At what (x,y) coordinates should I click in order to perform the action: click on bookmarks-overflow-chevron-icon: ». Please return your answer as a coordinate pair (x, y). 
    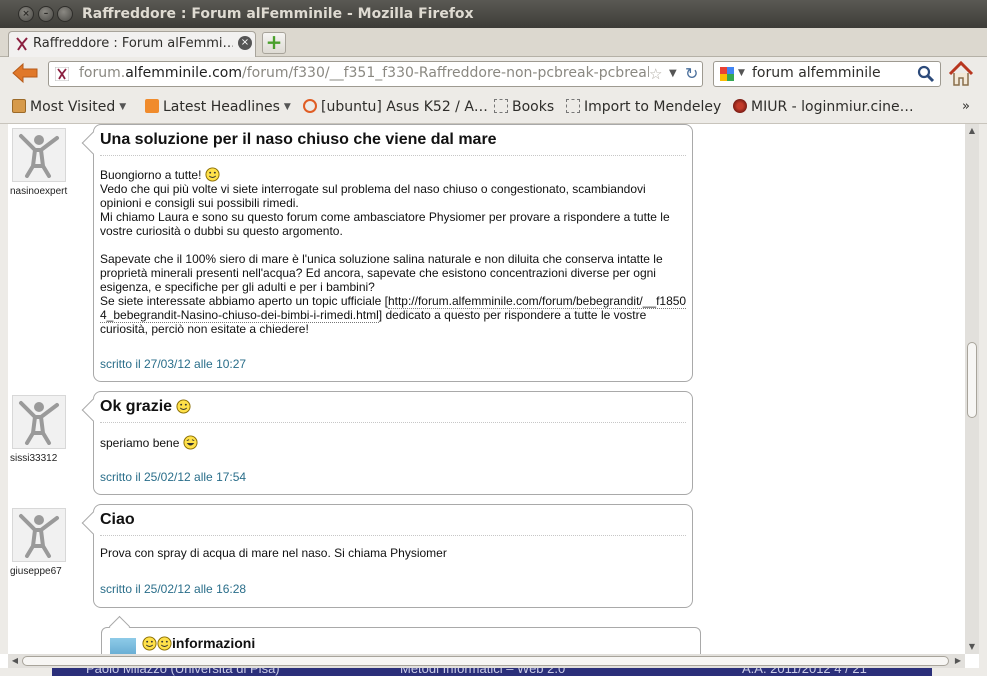
    Looking at the image, I should click on (966, 106).